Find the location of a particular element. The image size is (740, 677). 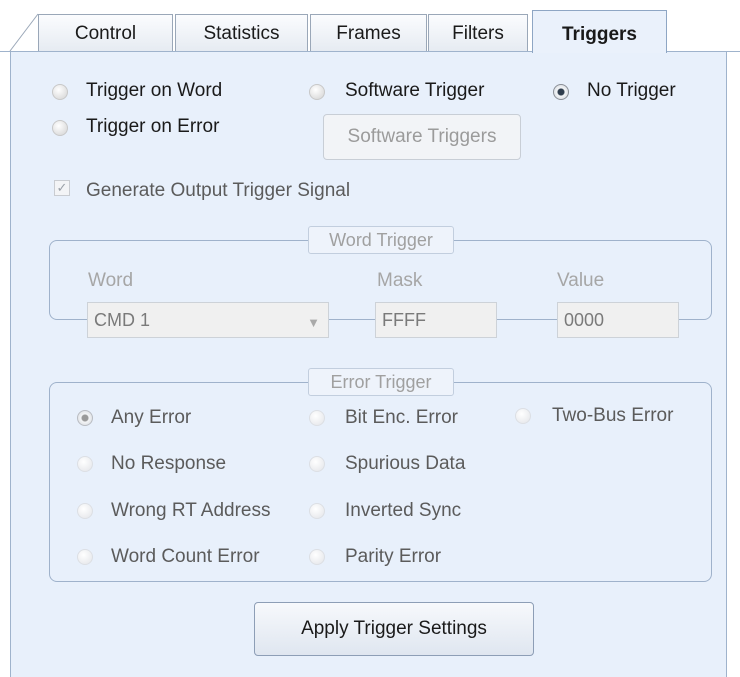

word-trigger-title: Word Trigger is located at coordinates (381, 240).